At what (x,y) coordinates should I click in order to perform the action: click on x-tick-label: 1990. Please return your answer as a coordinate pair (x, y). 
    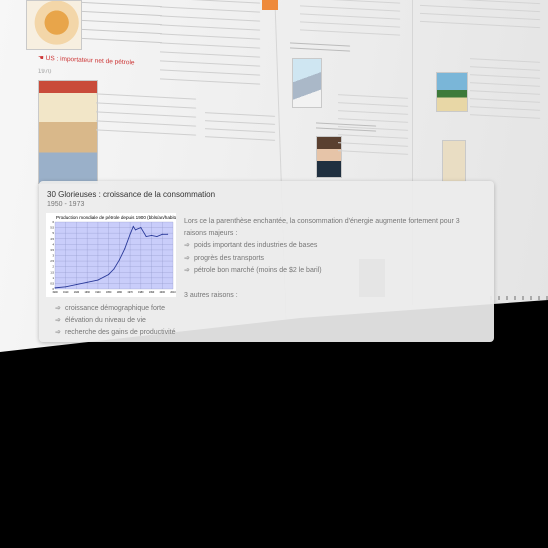
    Looking at the image, I should click on (152, 292).